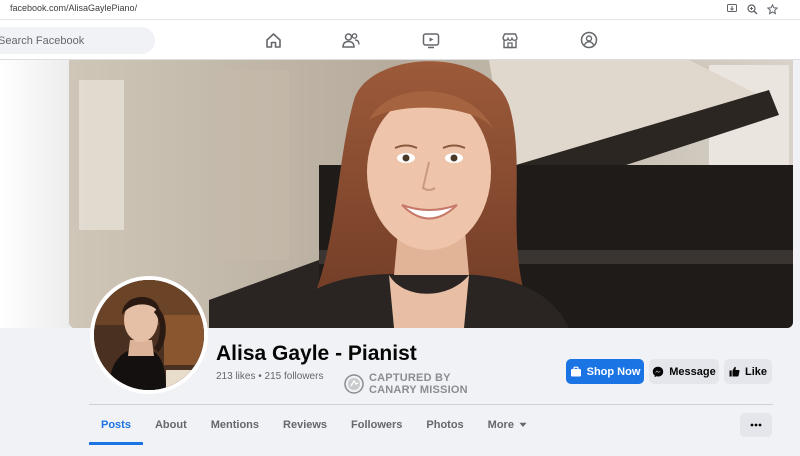 The height and width of the screenshot is (456, 800). I want to click on tab-label: About, so click(170, 425).